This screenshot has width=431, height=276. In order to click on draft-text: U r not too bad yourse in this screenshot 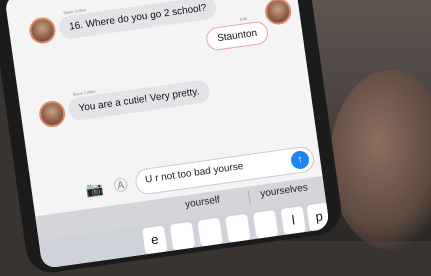, I will do `click(194, 173)`.